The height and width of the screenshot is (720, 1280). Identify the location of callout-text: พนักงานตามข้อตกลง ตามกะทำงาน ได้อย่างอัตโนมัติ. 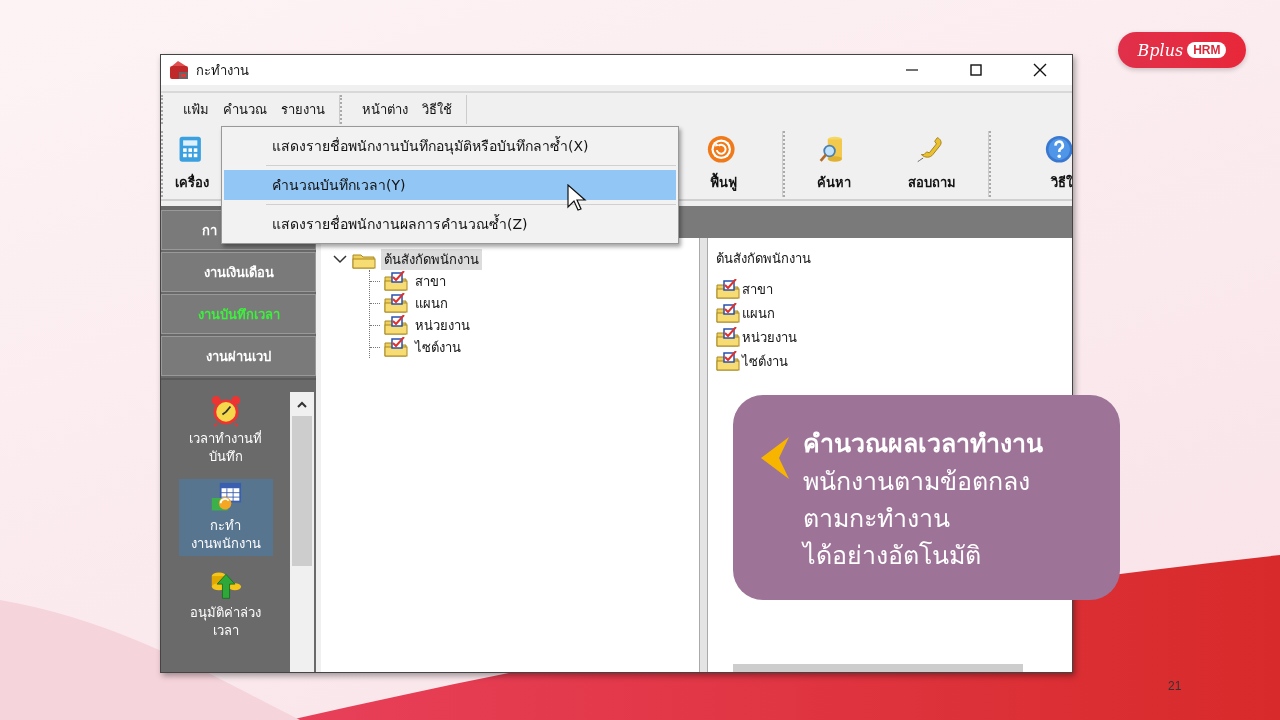
(917, 519).